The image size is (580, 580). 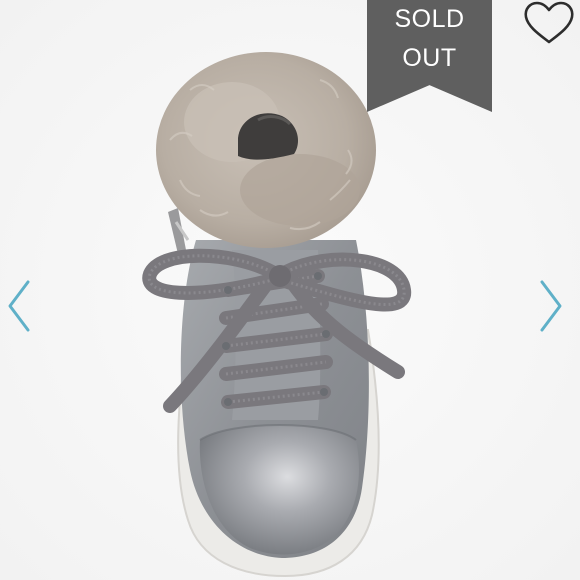 What do you see at coordinates (429, 58) in the screenshot?
I see `badge-line-2: OUT` at bounding box center [429, 58].